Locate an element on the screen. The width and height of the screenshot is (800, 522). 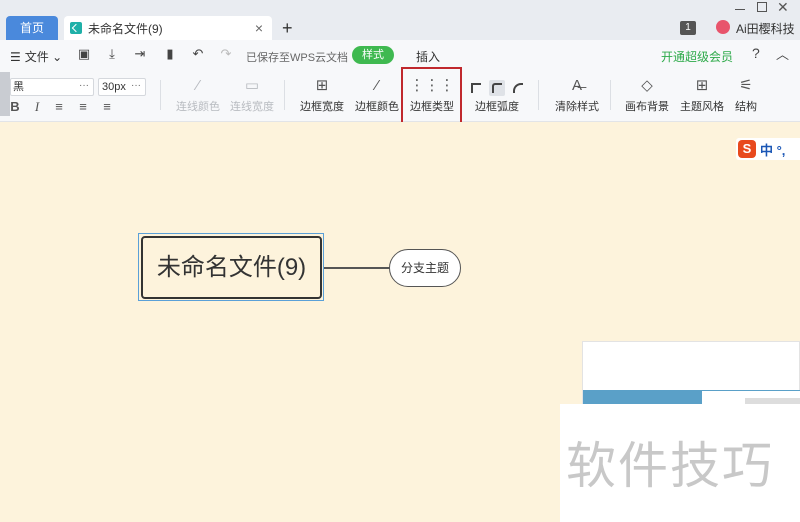
tab-document: 未命名文件(9) × is located at coordinates (168, 28).